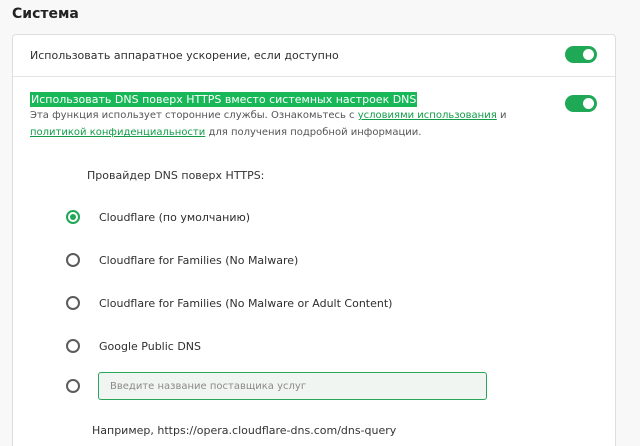 The image size is (640, 446). Describe the element at coordinates (427, 115) in the screenshot. I see `terms-of-use-link: условиями использования` at that location.